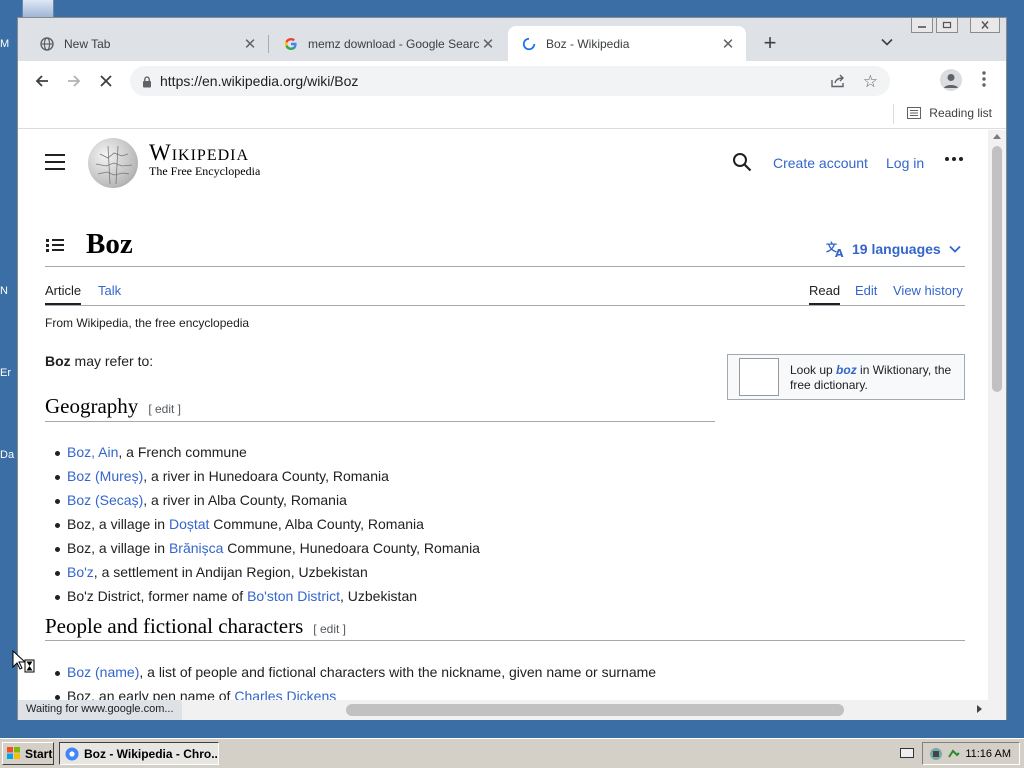 The height and width of the screenshot is (768, 1024). Describe the element at coordinates (105, 500) in the screenshot. I see `article-link: Boz (Secaș)` at that location.